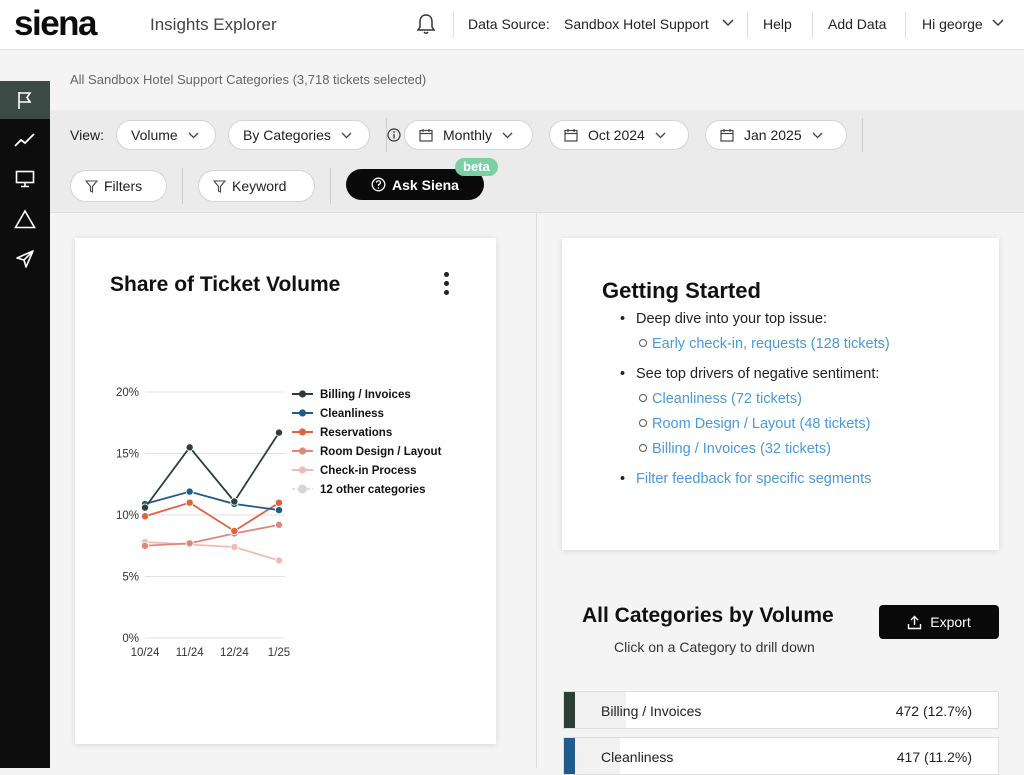 This screenshot has height=775, width=1024. What do you see at coordinates (933, 711) in the screenshot?
I see `category-value: 472 (12.7%)` at bounding box center [933, 711].